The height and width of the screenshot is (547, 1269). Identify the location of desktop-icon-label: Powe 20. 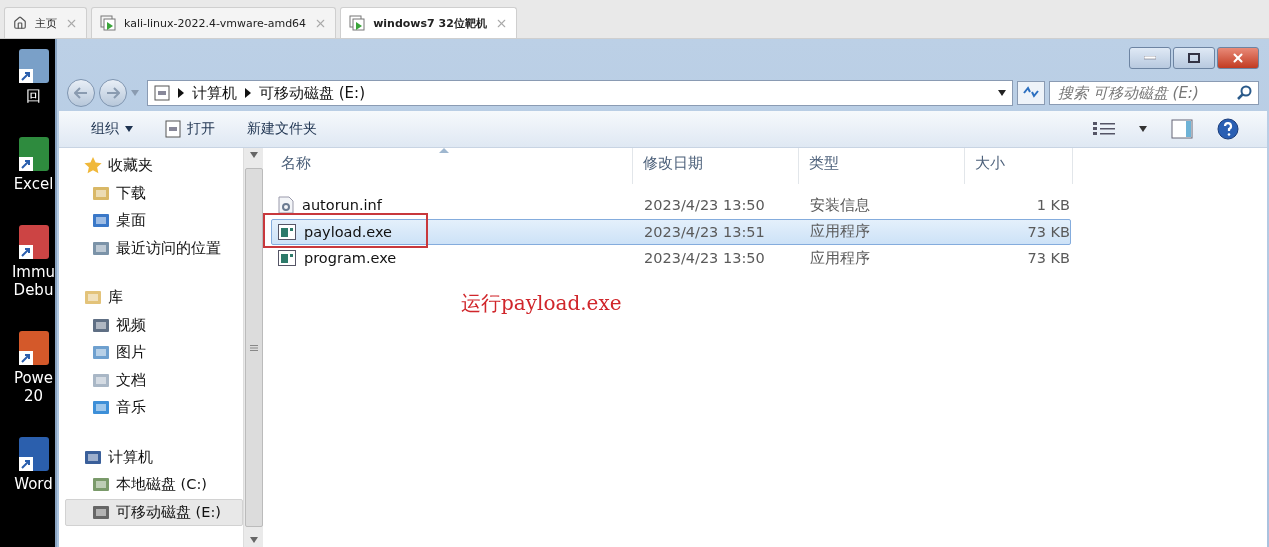
(33, 387).